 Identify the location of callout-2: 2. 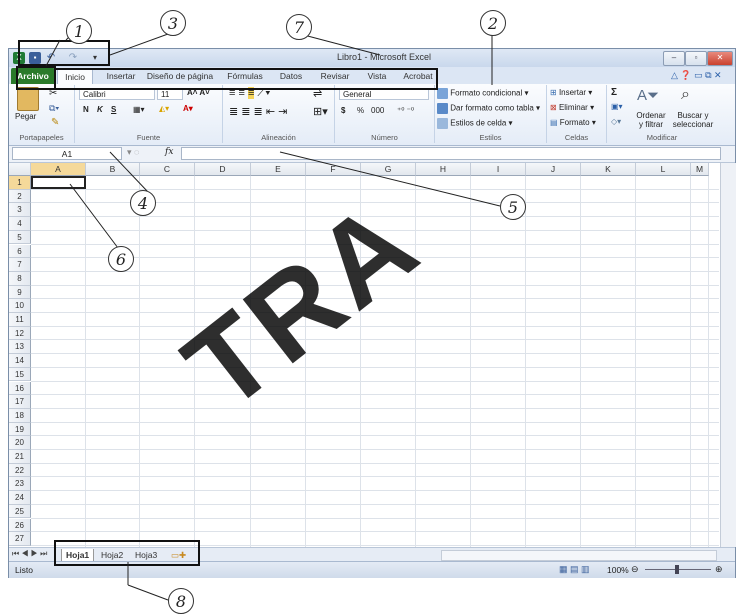
(493, 23).